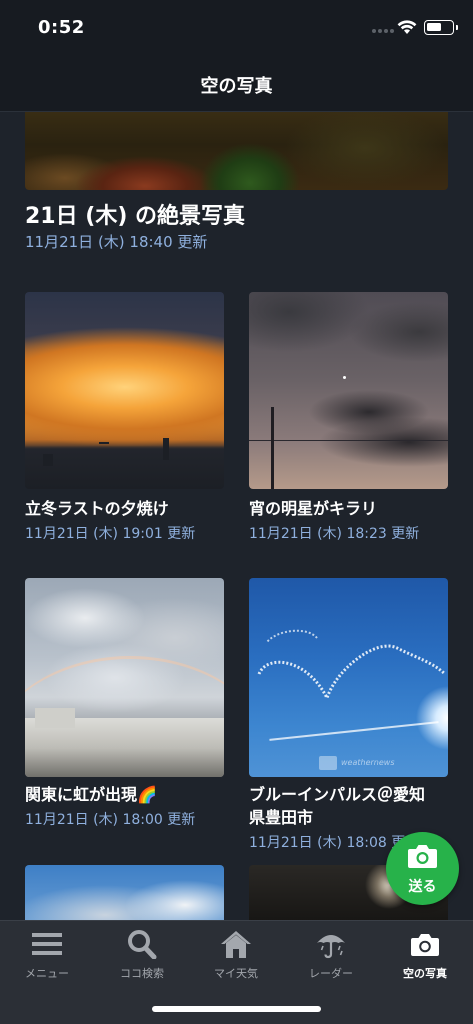 Image resolution: width=473 pixels, height=1024 pixels. Describe the element at coordinates (97, 508) in the screenshot. I see `card-title: 立冬ラストの夕焼け` at that location.